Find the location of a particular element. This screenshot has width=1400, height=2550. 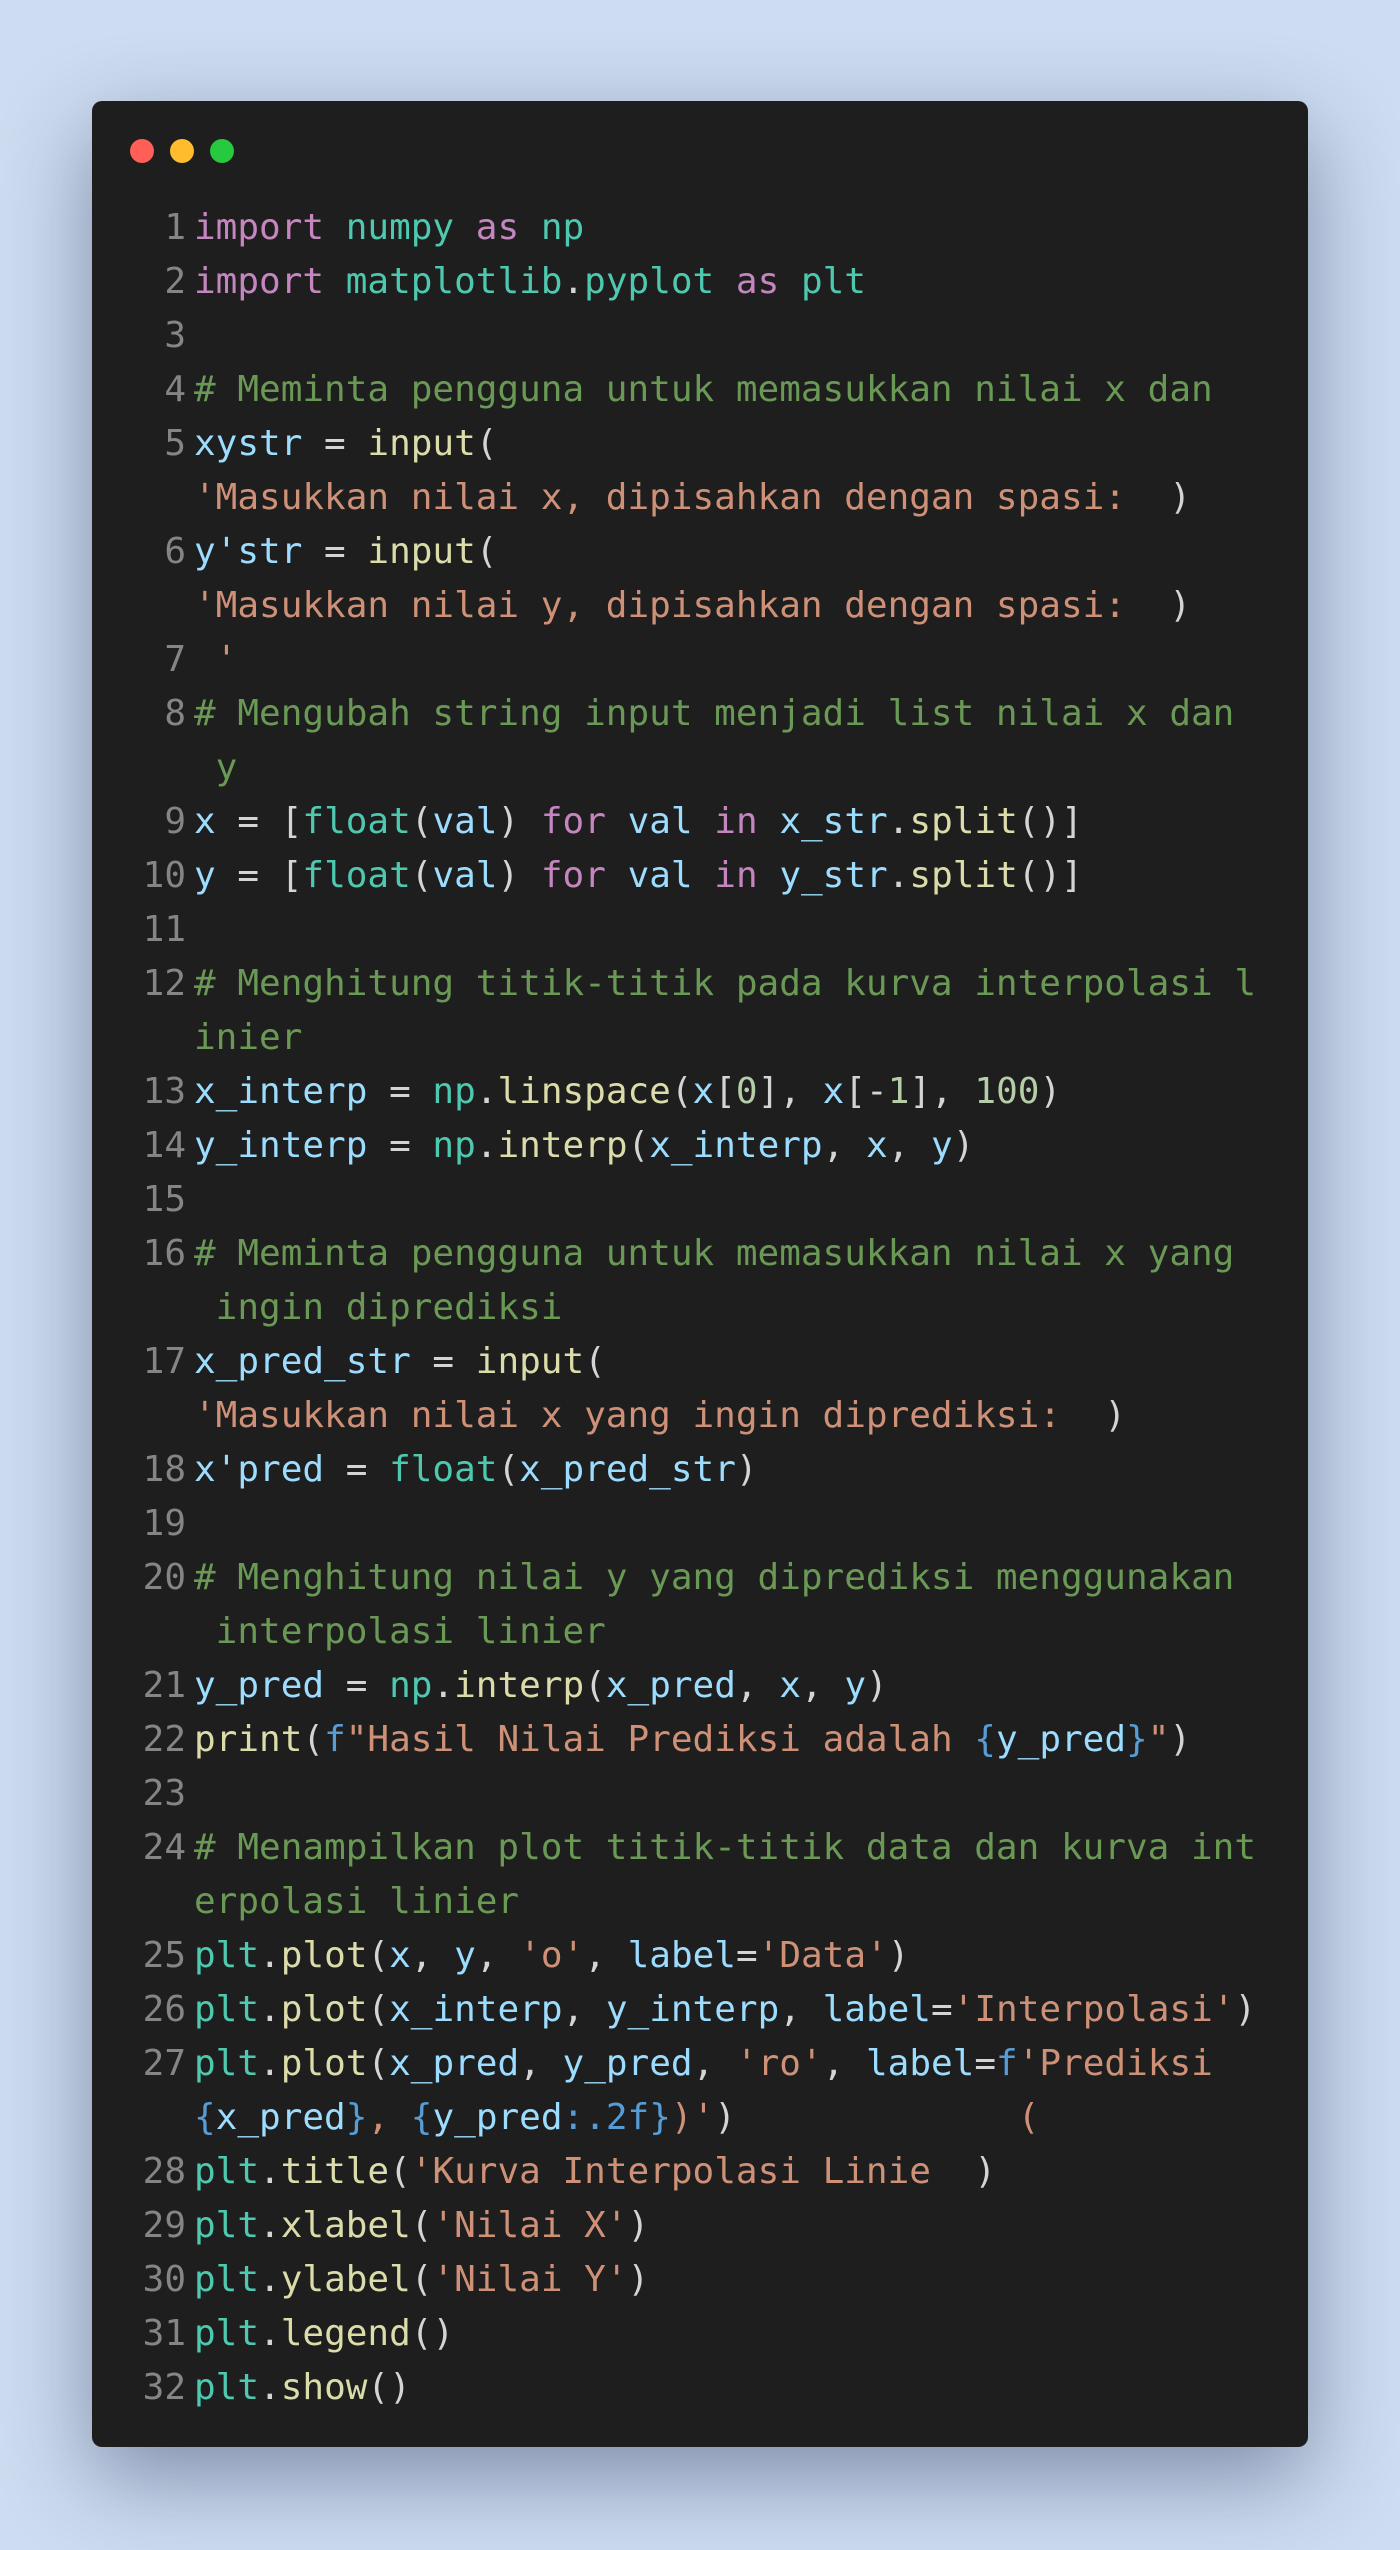

code-line: 1 import numpy as np is located at coordinates (698, 228).